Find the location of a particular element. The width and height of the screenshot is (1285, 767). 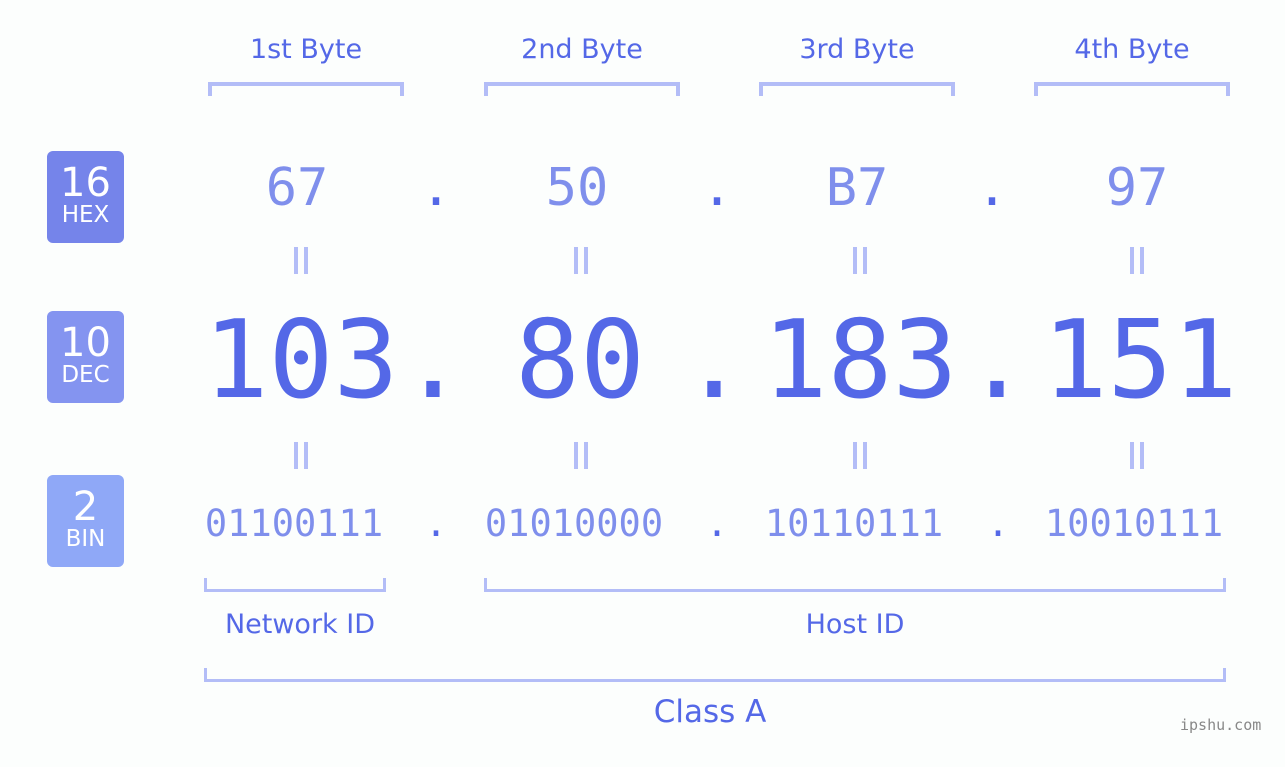

hex-badge-number: 16 is located at coordinates (85, 183).